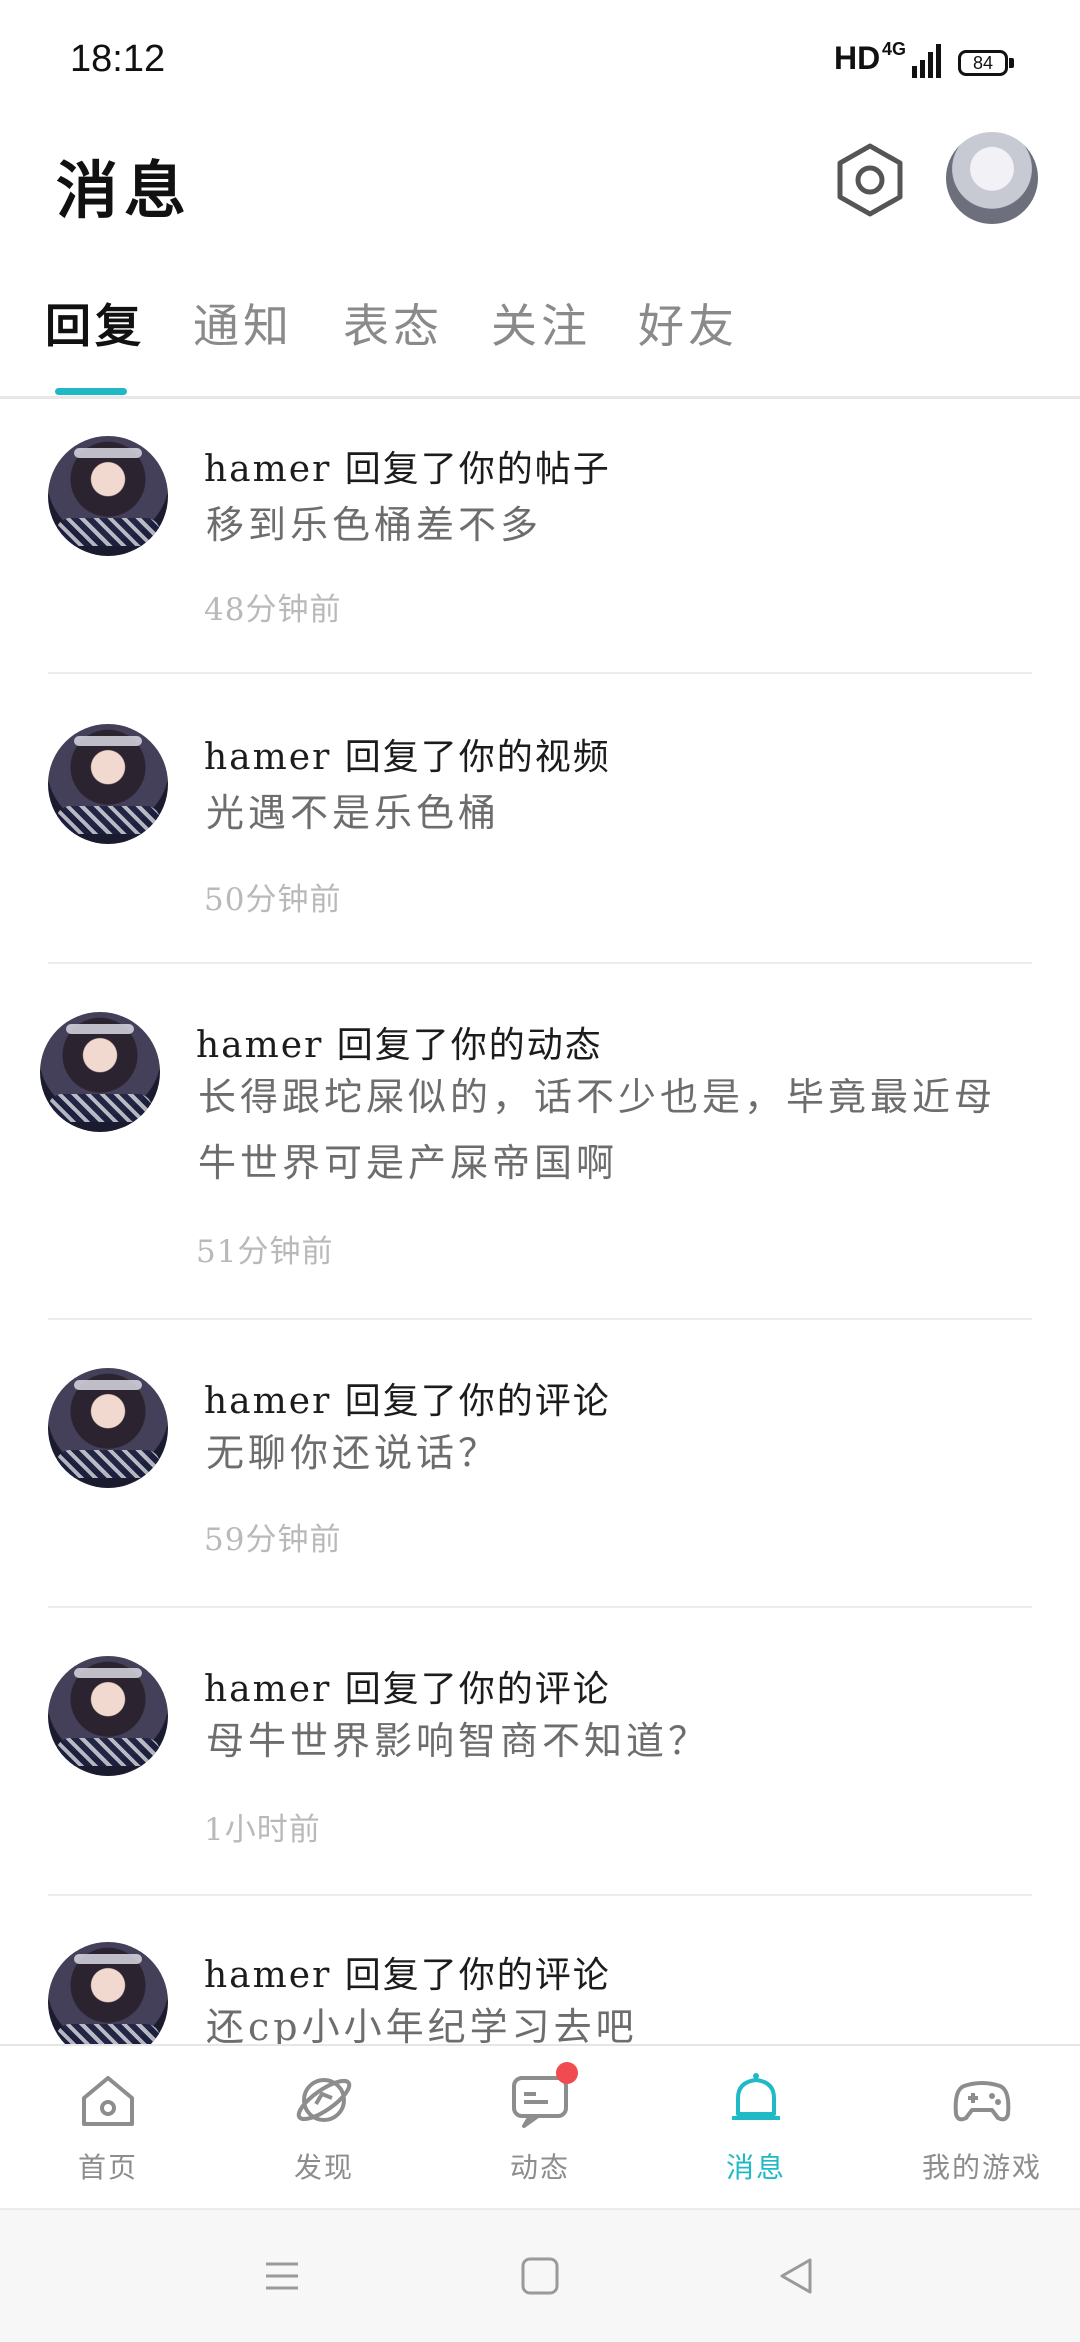 This screenshot has height=2342, width=1080. I want to click on tab-friends: 好友, so click(688, 323).